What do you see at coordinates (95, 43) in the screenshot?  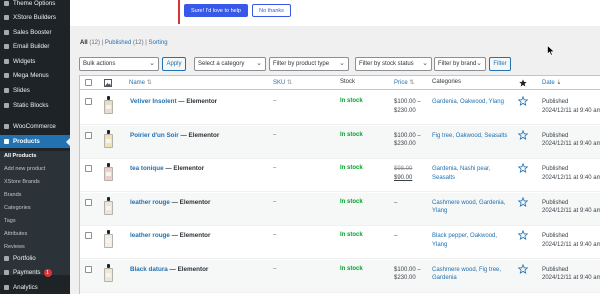 I see `view-all-count: (12)` at bounding box center [95, 43].